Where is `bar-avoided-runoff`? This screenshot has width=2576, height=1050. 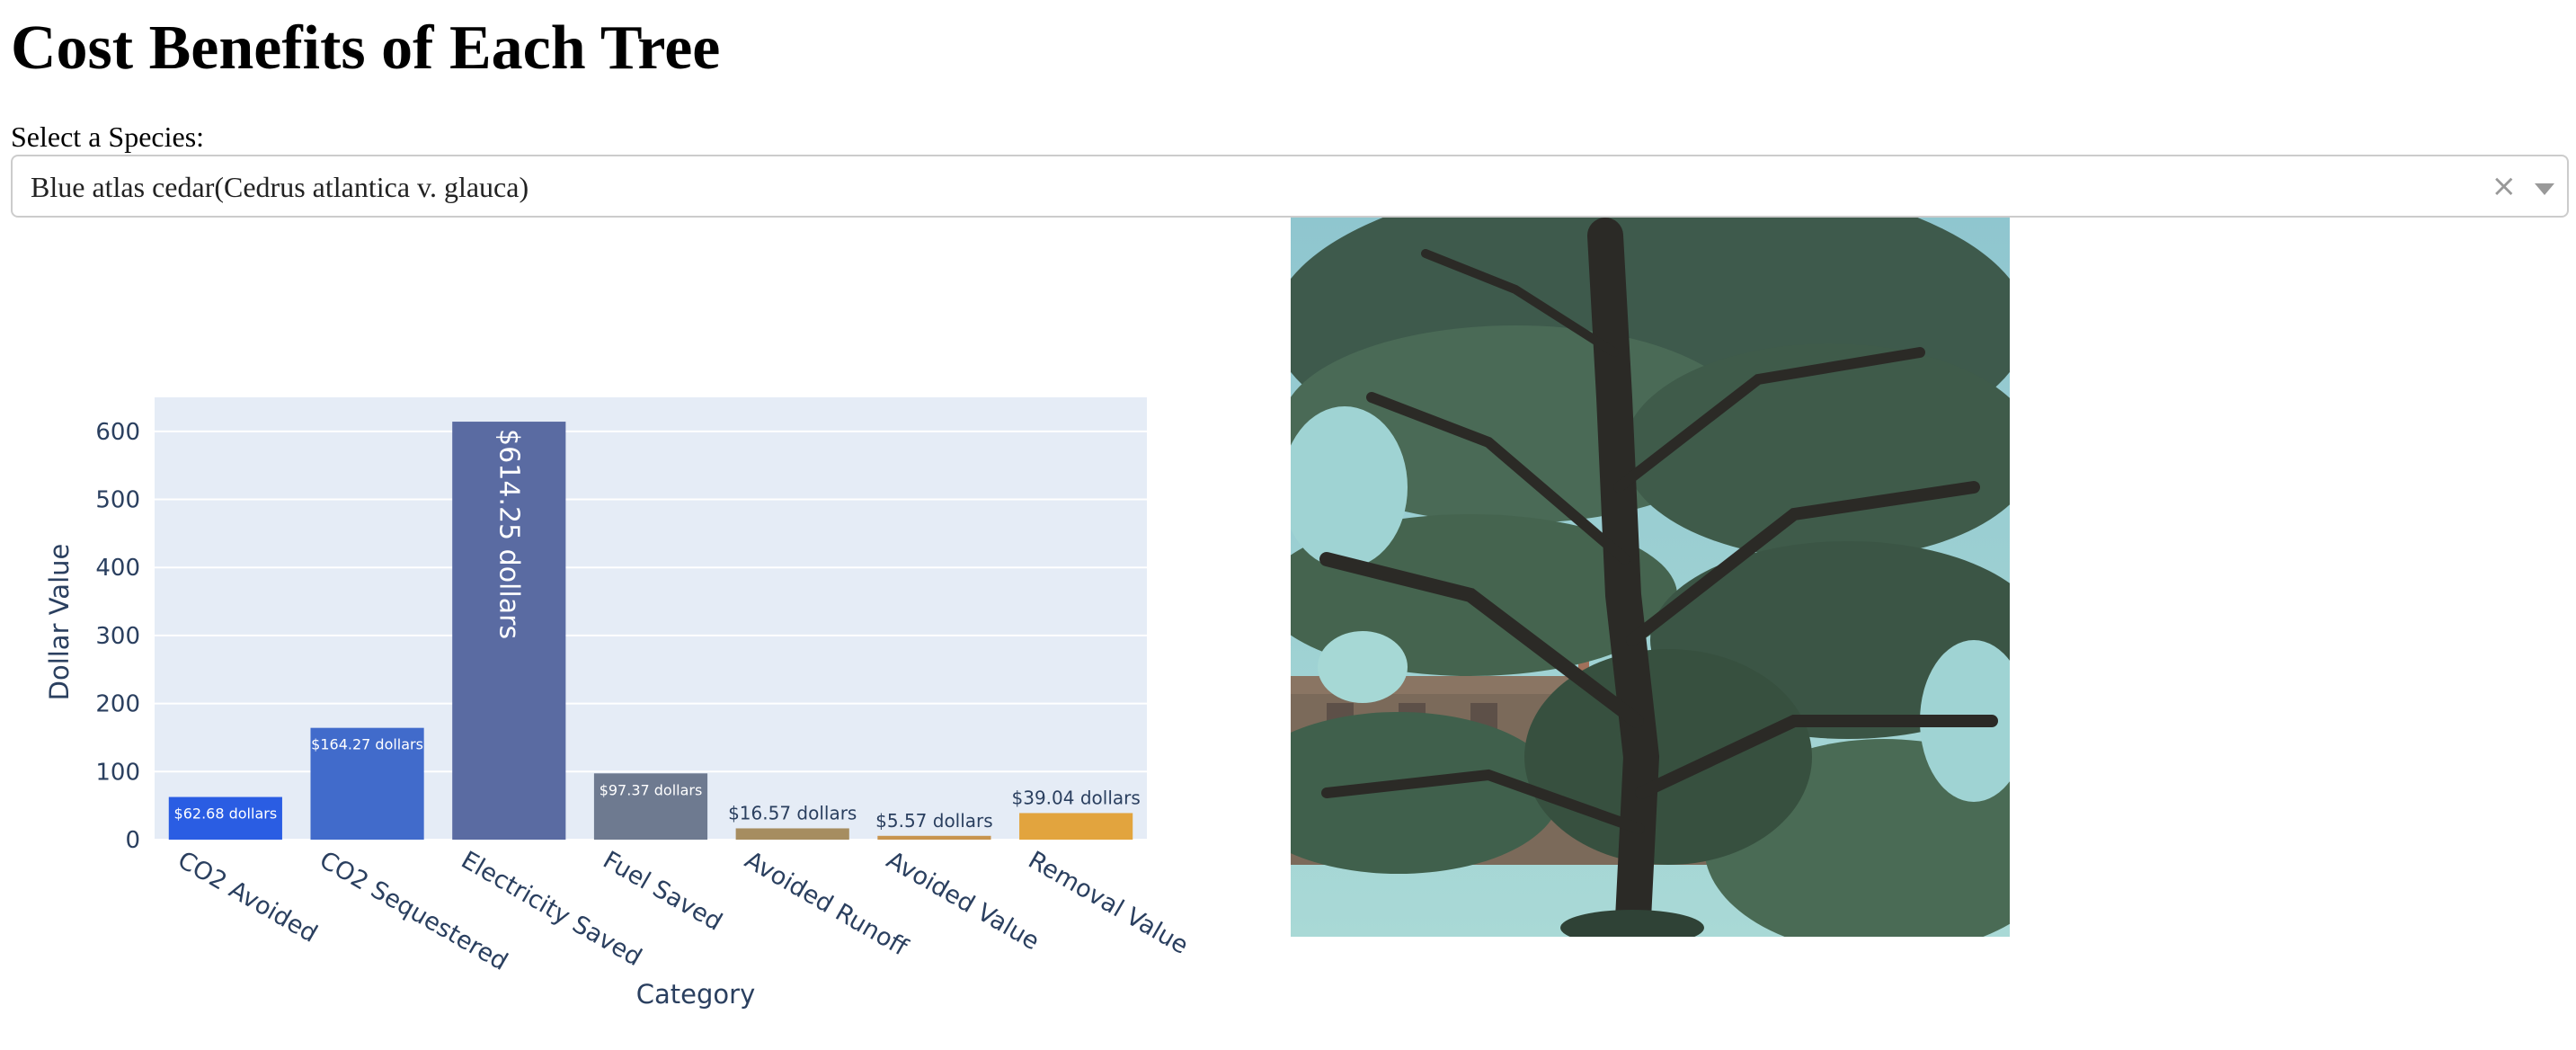
bar-avoided-runoff is located at coordinates (792, 834).